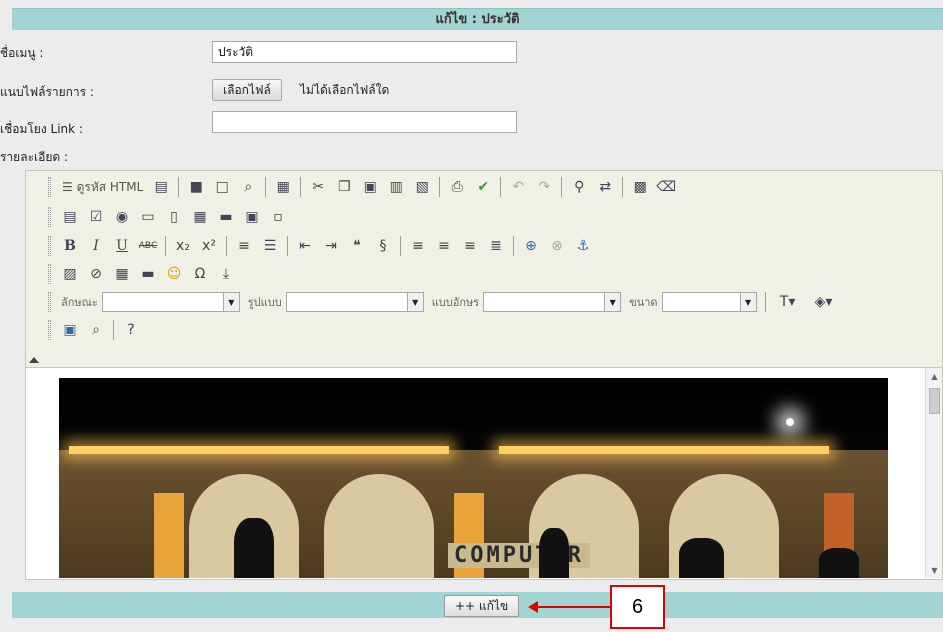  I want to click on table-icon: ▦, so click(122, 274).